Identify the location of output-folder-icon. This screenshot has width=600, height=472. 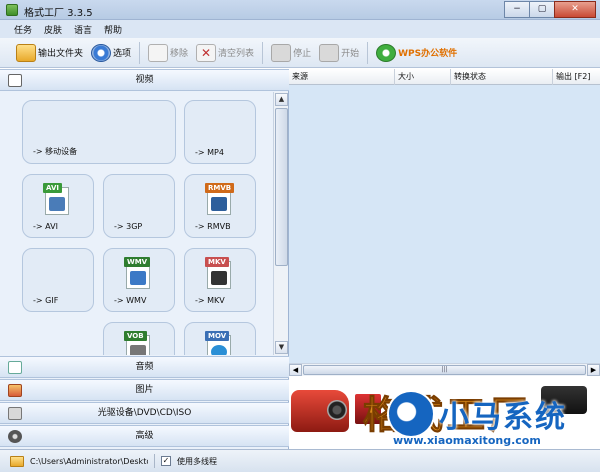
(17, 461).